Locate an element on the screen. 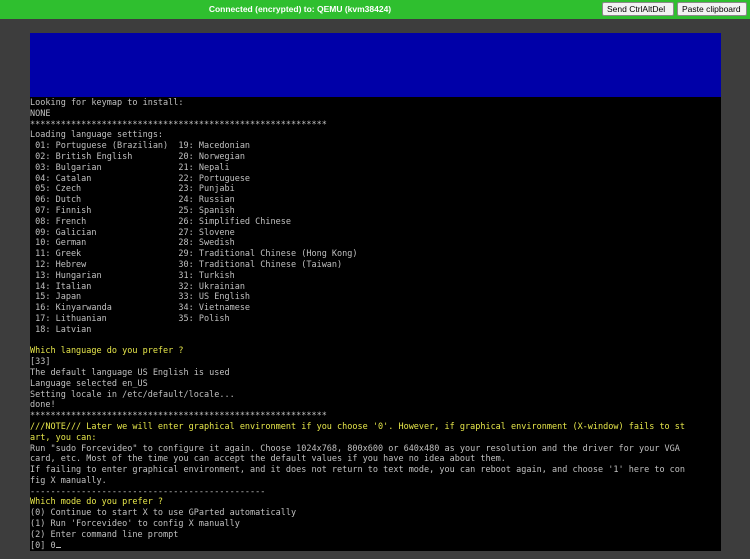  text-cursor is located at coordinates (58, 547).